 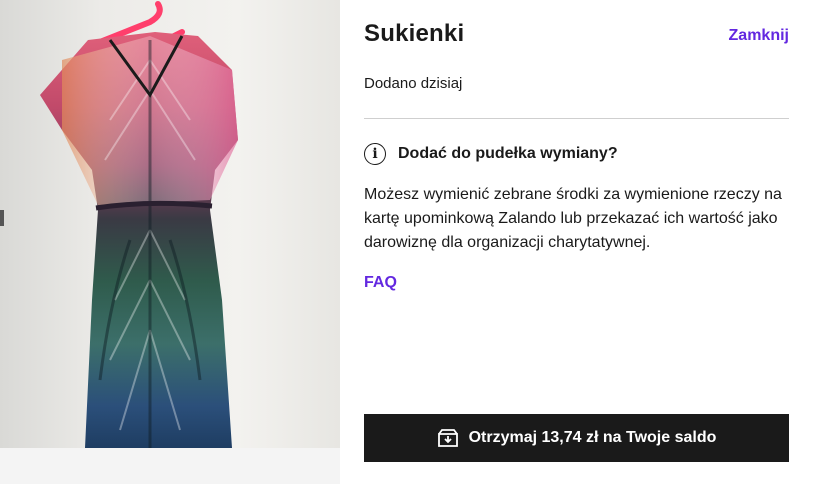 I want to click on close-button: Zamknij, so click(x=759, y=36).